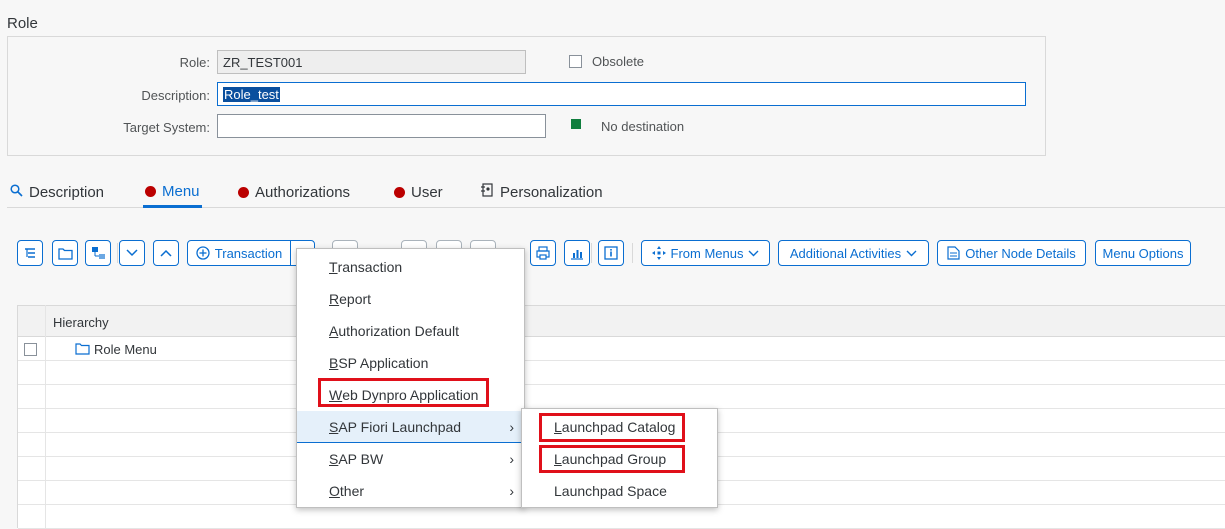 Image resolution: width=1225 pixels, height=529 pixels. Describe the element at coordinates (487, 192) in the screenshot. I see `personalization-icon` at that location.